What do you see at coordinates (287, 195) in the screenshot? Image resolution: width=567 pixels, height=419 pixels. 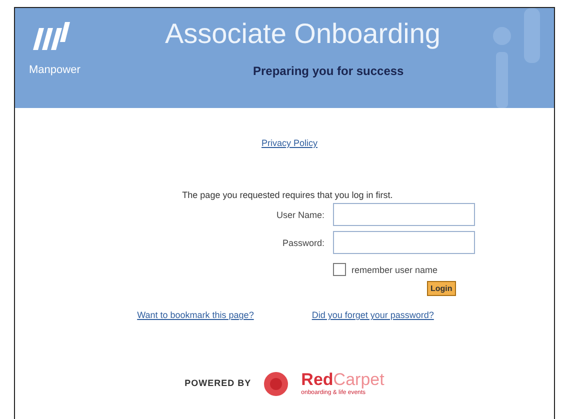 I see `login-required-message: The page you requested requires that you log in first.` at bounding box center [287, 195].